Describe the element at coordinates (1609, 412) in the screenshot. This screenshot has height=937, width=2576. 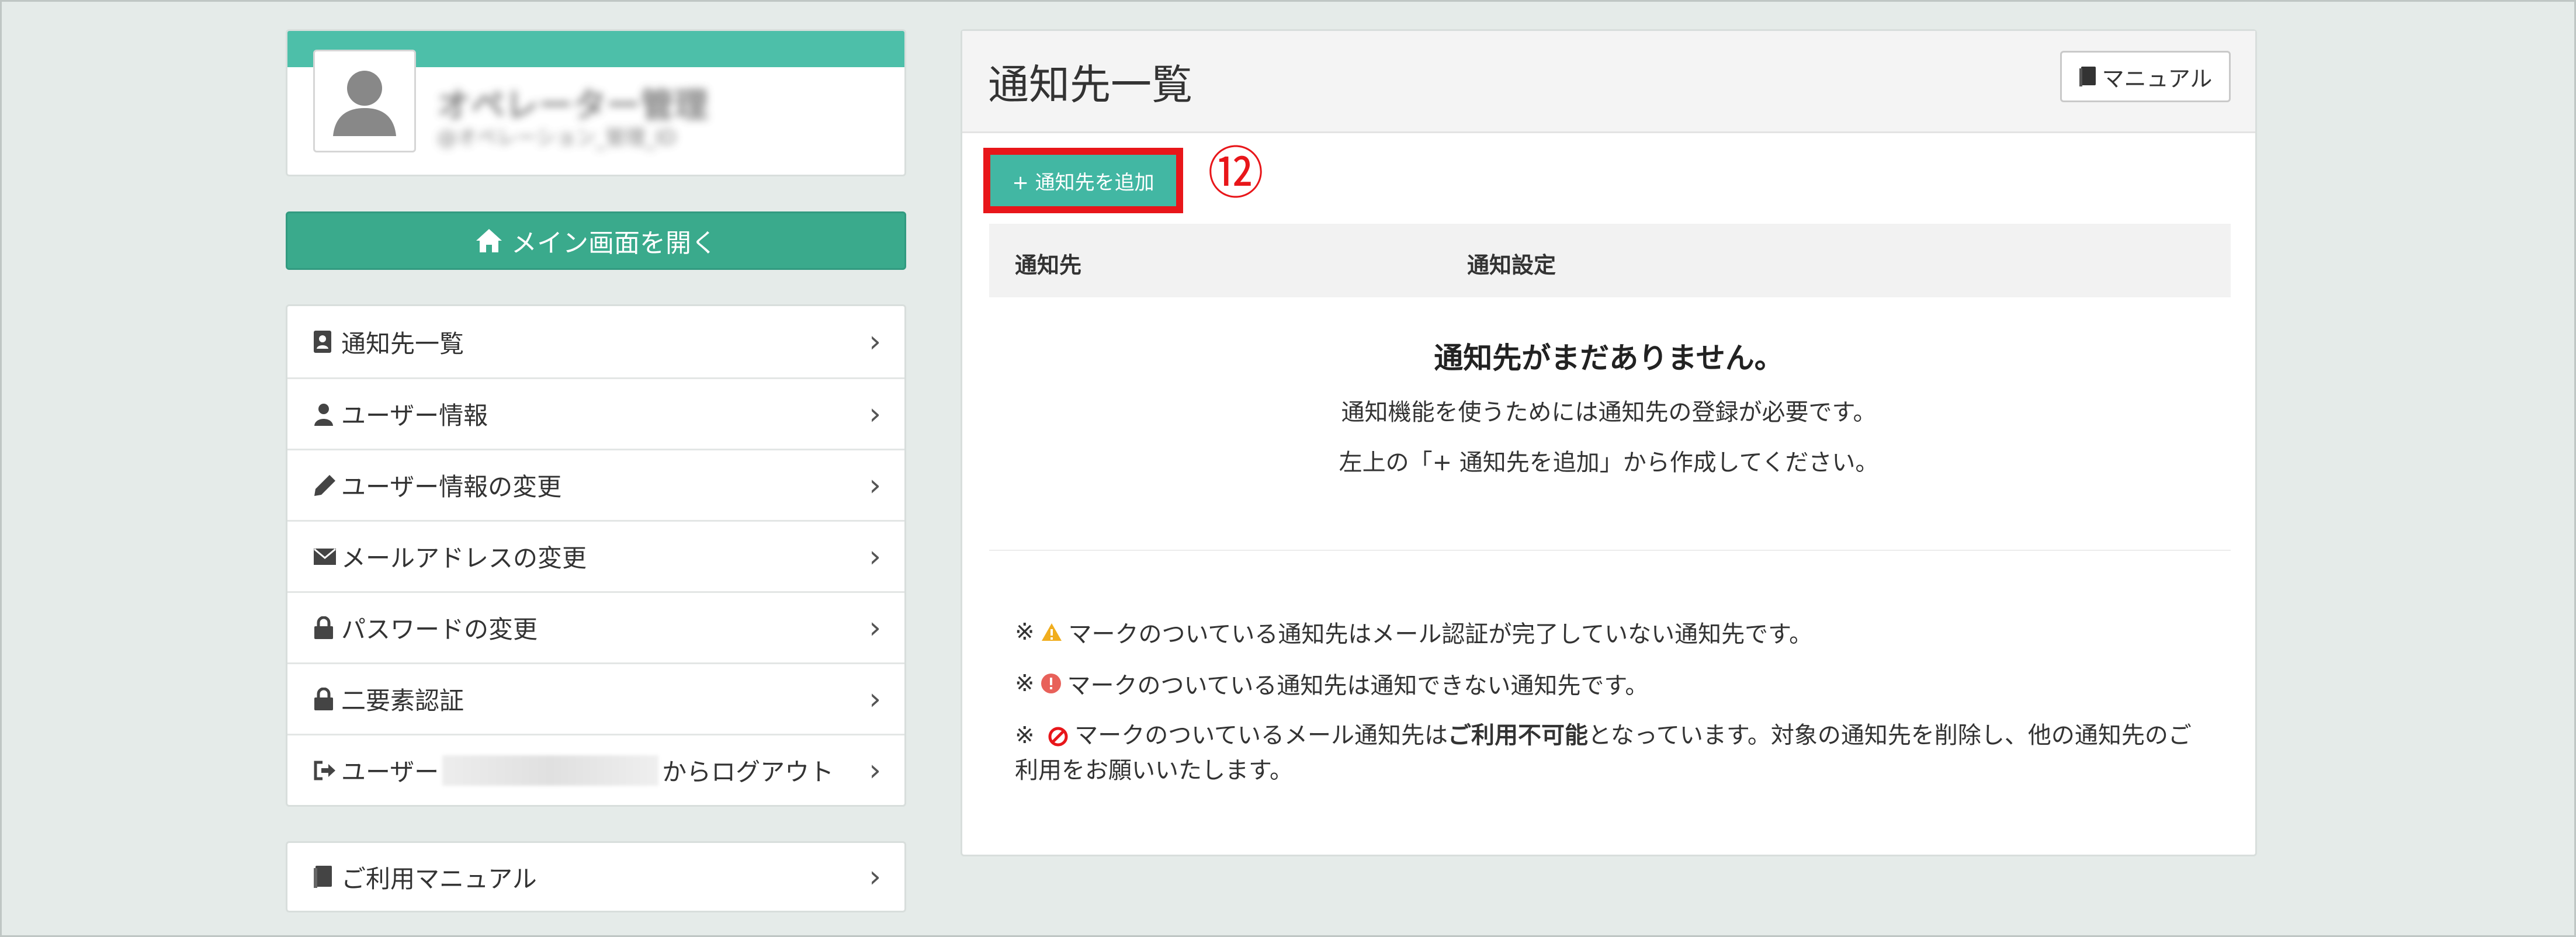
I see `empty-state-text: 通知機能を使うためには通知先の登録が必要です。` at that location.